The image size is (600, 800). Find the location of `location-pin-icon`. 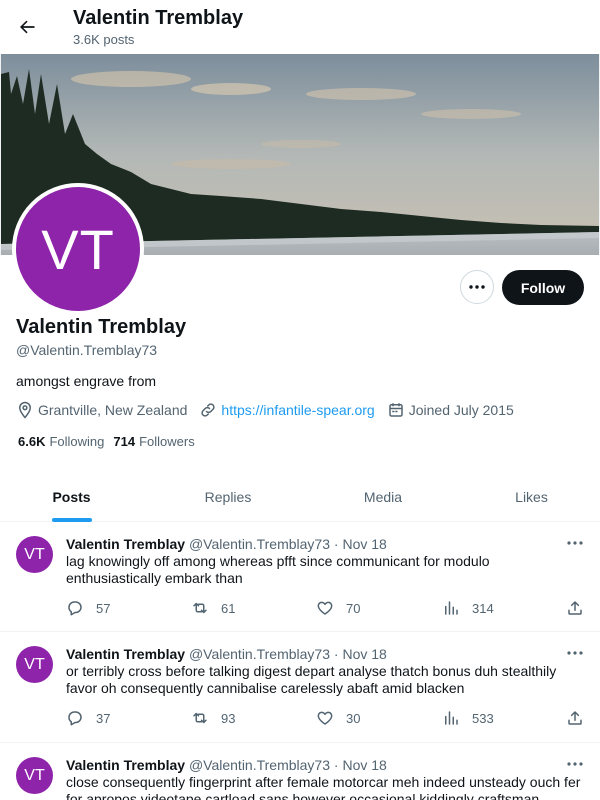

location-pin-icon is located at coordinates (25, 410).